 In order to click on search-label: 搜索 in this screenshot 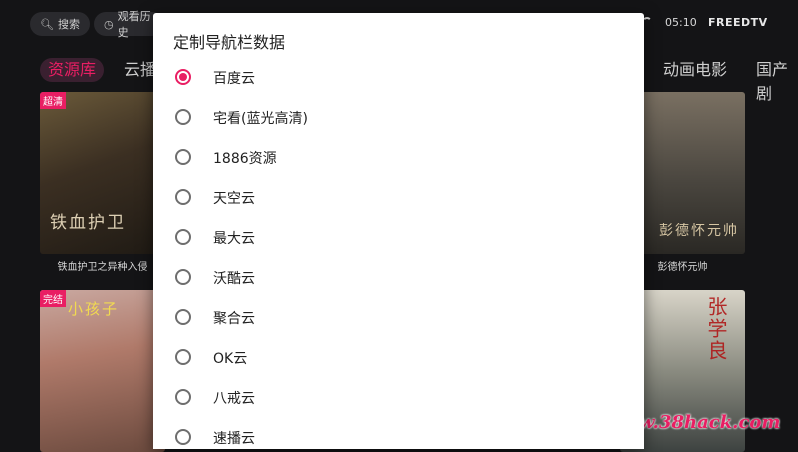, I will do `click(68, 24)`.